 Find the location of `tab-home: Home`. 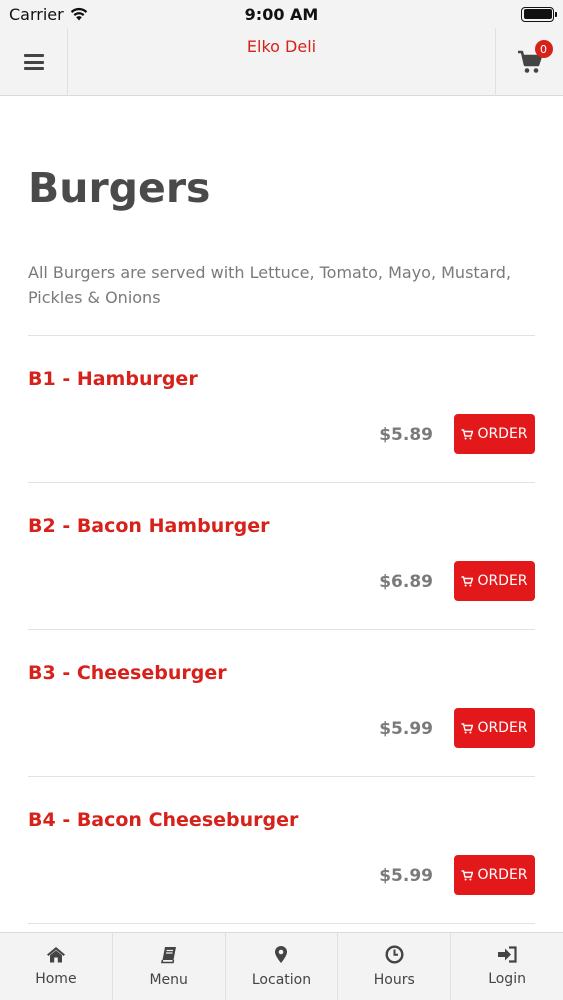

tab-home: Home is located at coordinates (56, 966).